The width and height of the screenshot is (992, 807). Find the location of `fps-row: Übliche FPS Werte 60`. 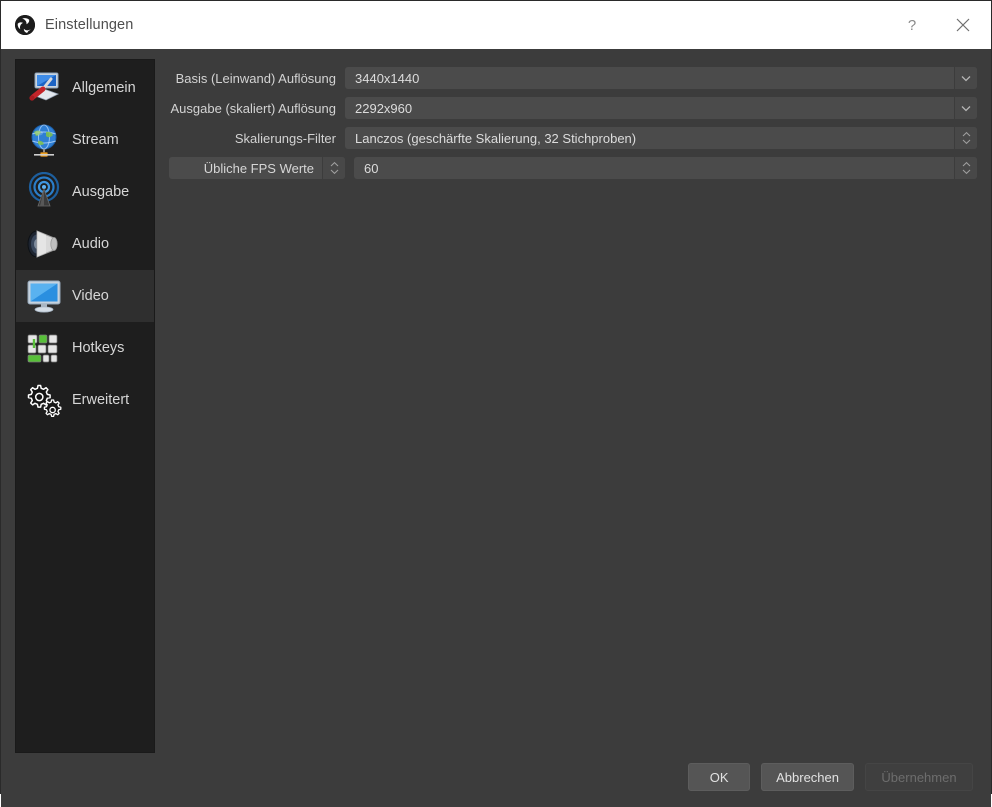

fps-row: Übliche FPS Werte 60 is located at coordinates (573, 168).